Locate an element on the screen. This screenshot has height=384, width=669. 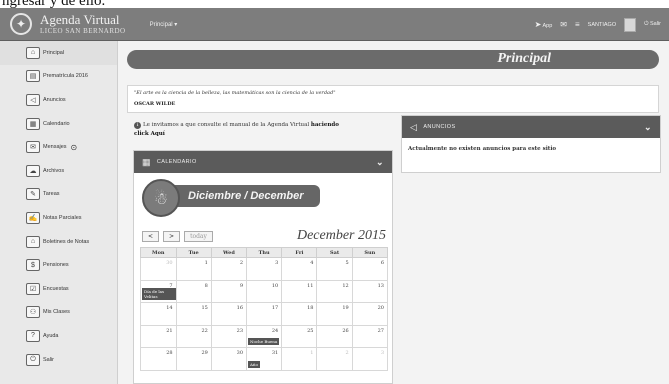
weekday-header: Tue is located at coordinates (193, 252).